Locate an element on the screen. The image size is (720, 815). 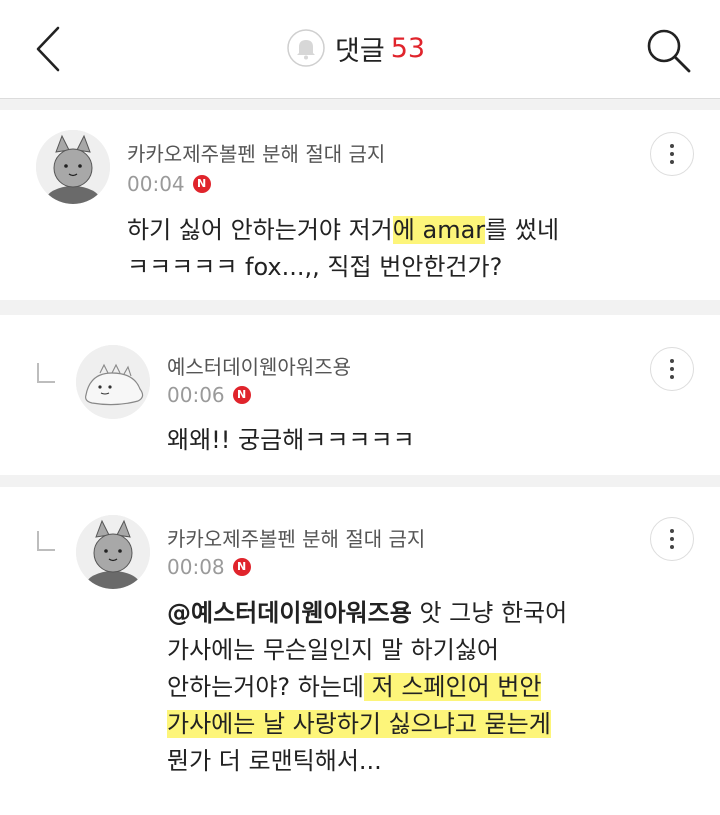
chevron-left-icon is located at coordinates (48, 49).